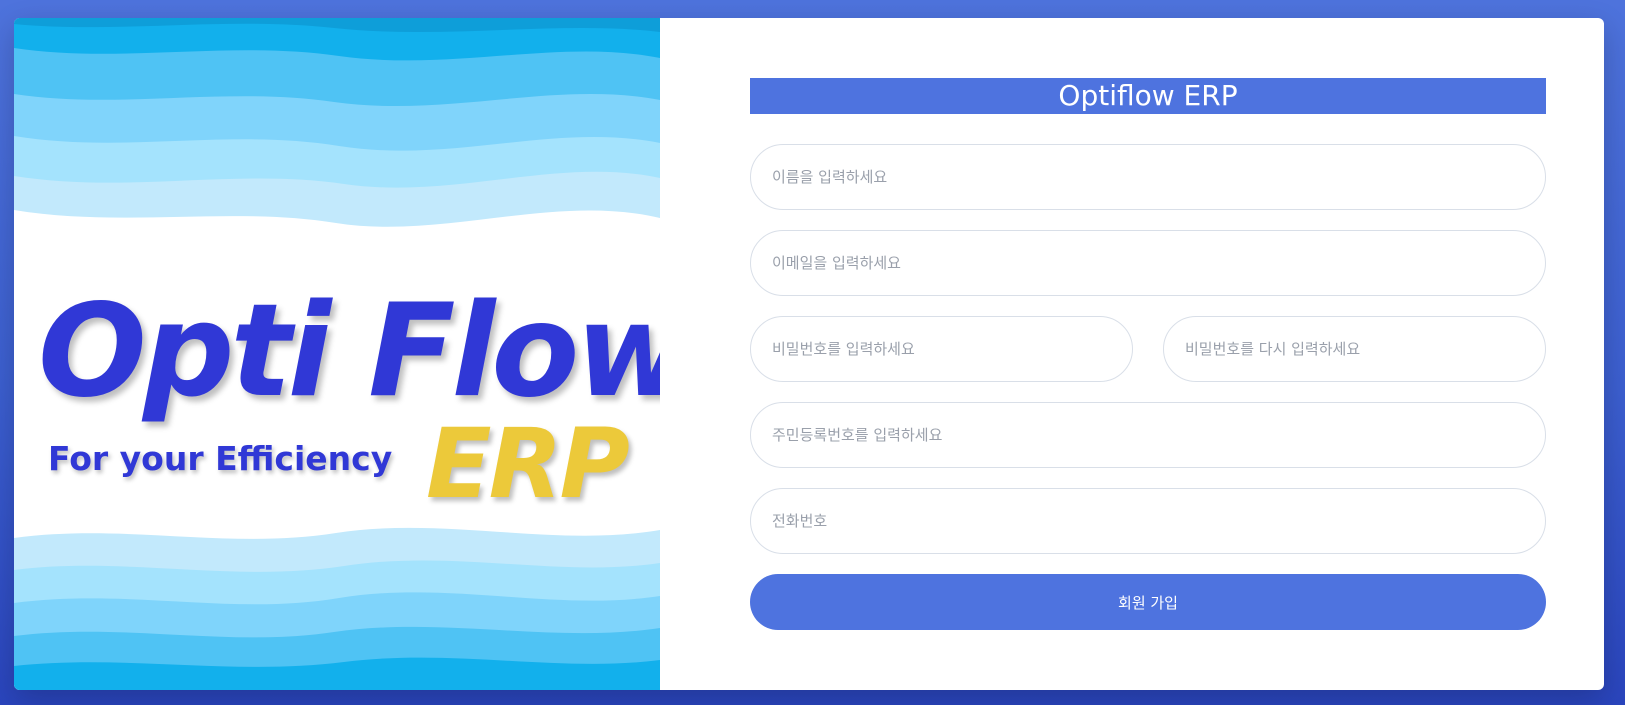 Image resolution: width=1625 pixels, height=705 pixels. I want to click on email-input, so click(1148, 263).